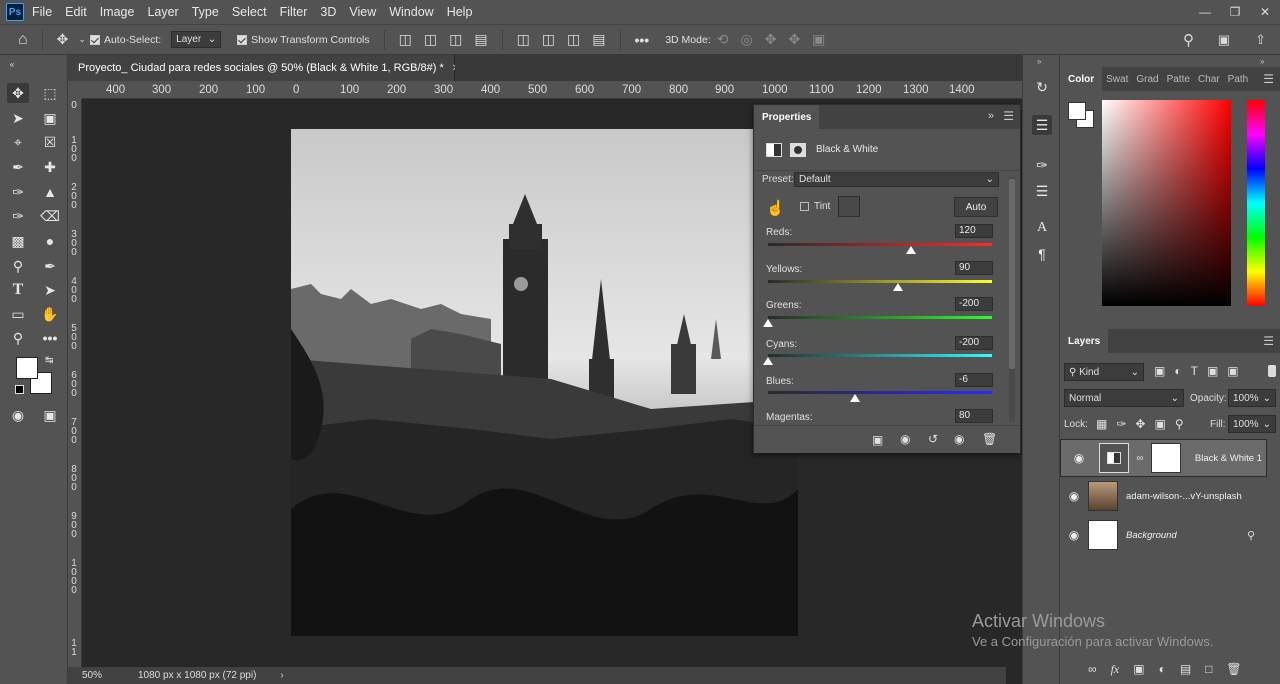 The width and height of the screenshot is (1280, 684). I want to click on blues-slider-track, so click(880, 392).